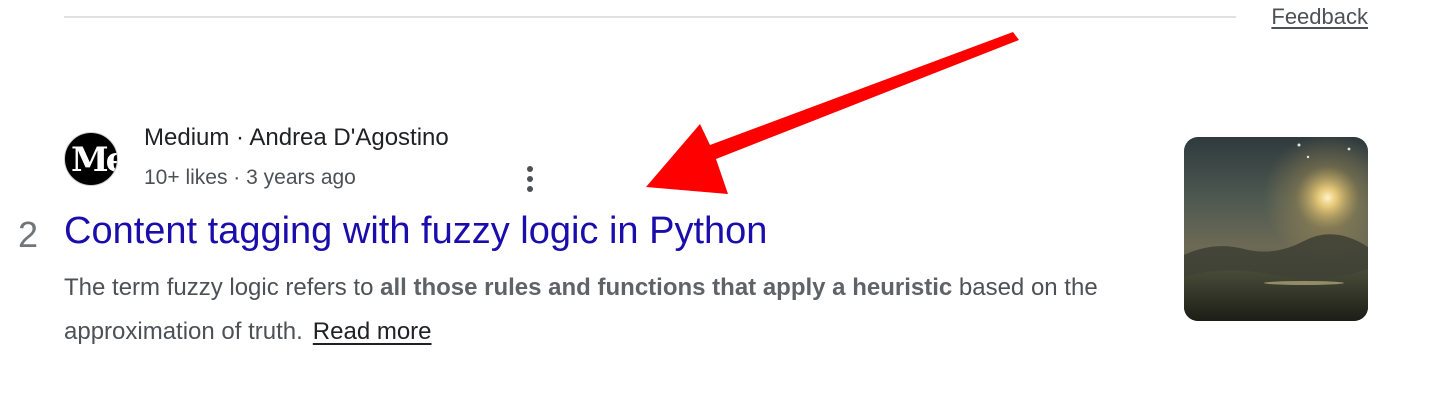 The height and width of the screenshot is (416, 1430). I want to click on sunset-landscape-thumbnail, so click(1276, 229).